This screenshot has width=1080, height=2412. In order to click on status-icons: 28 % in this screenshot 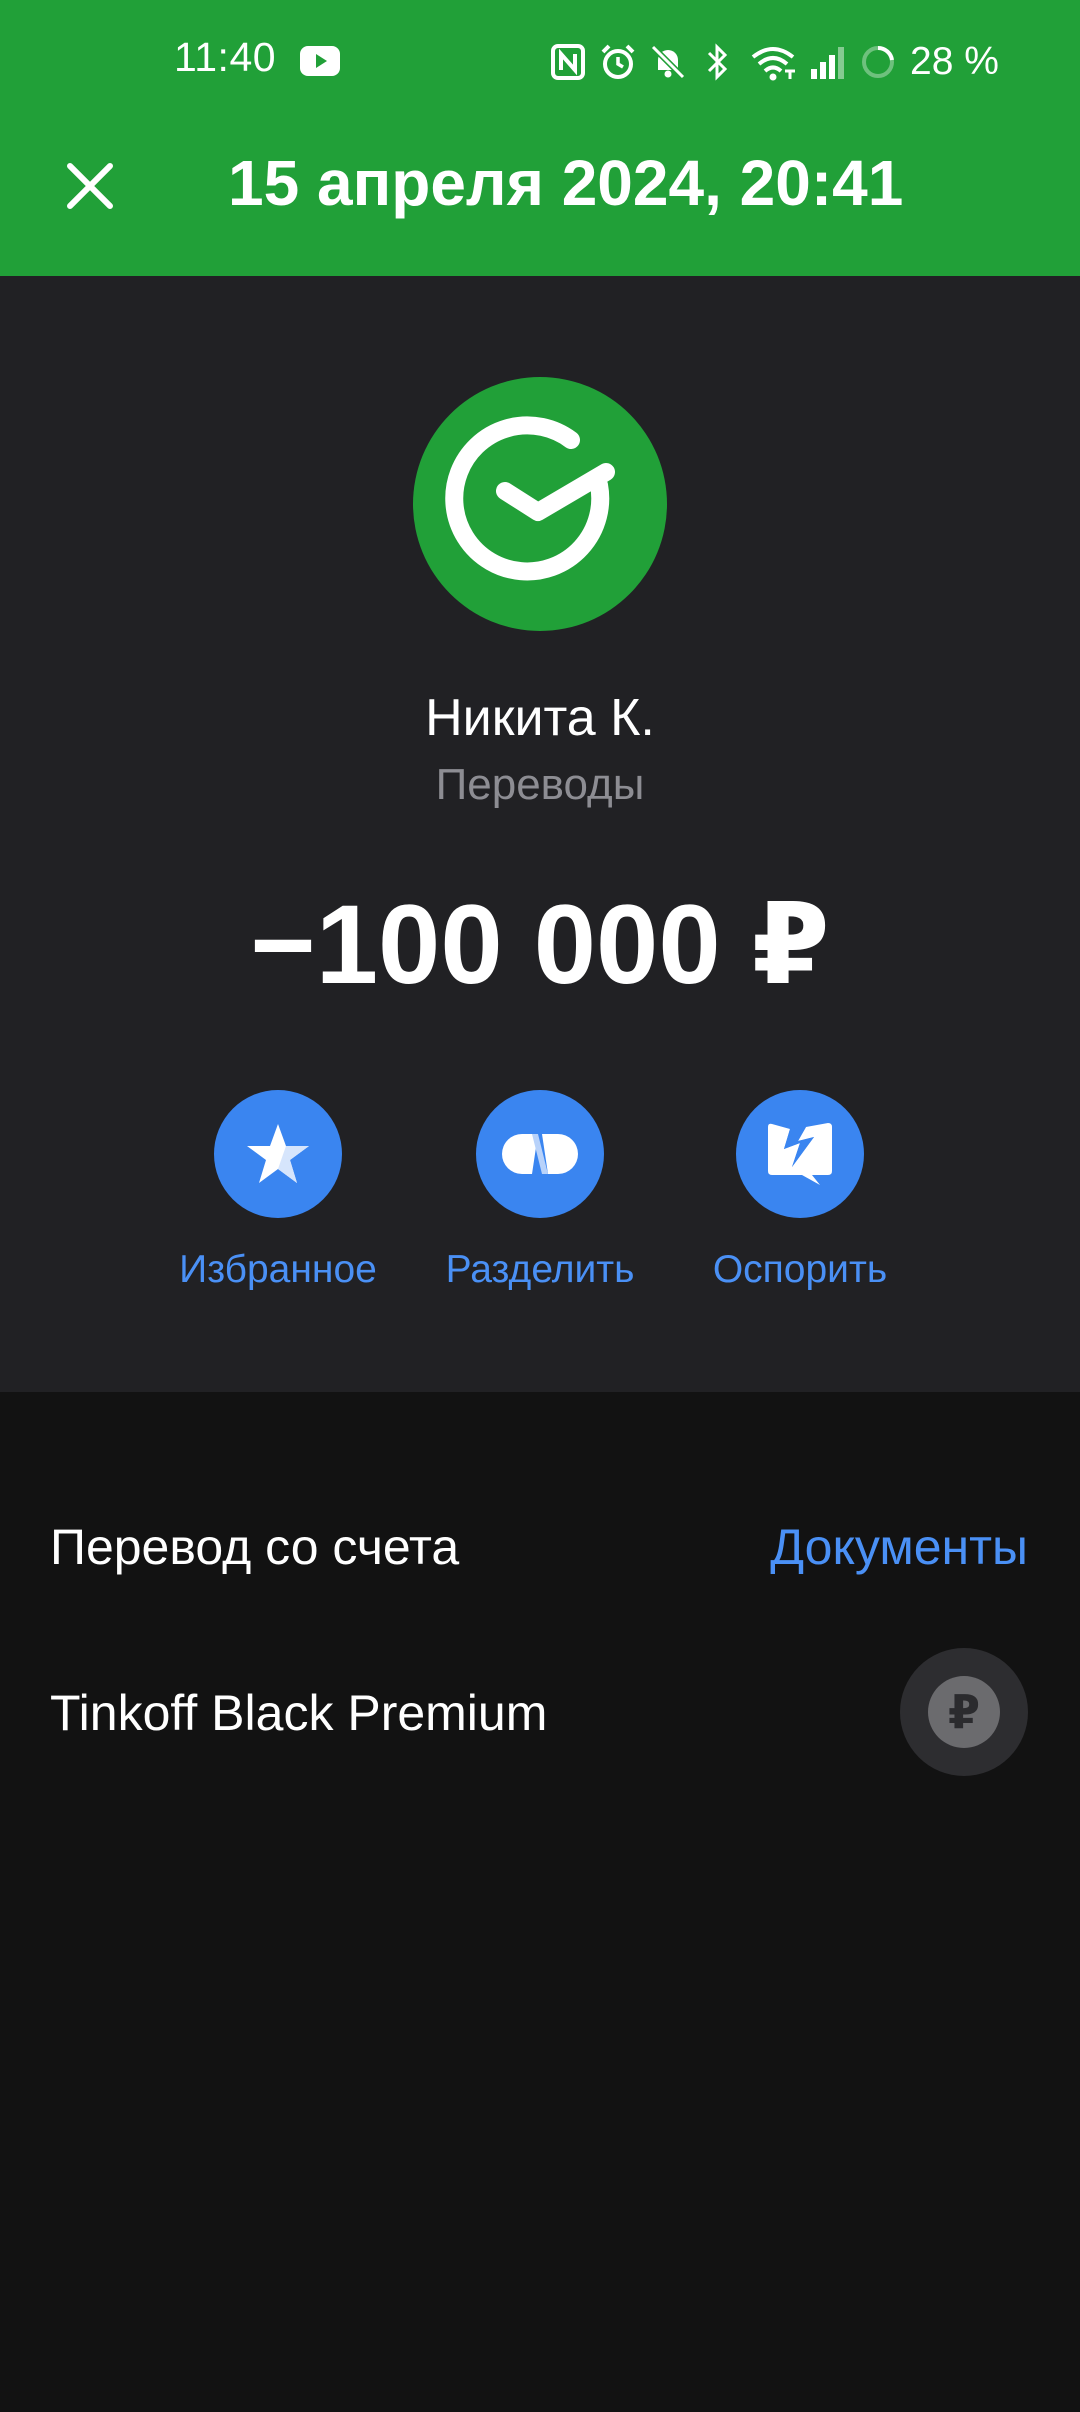, I will do `click(773, 62)`.